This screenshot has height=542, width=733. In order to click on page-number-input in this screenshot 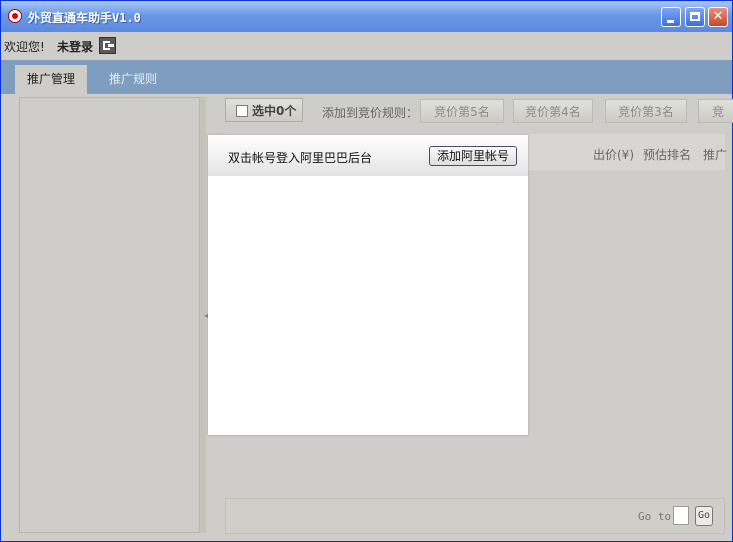, I will do `click(681, 515)`.